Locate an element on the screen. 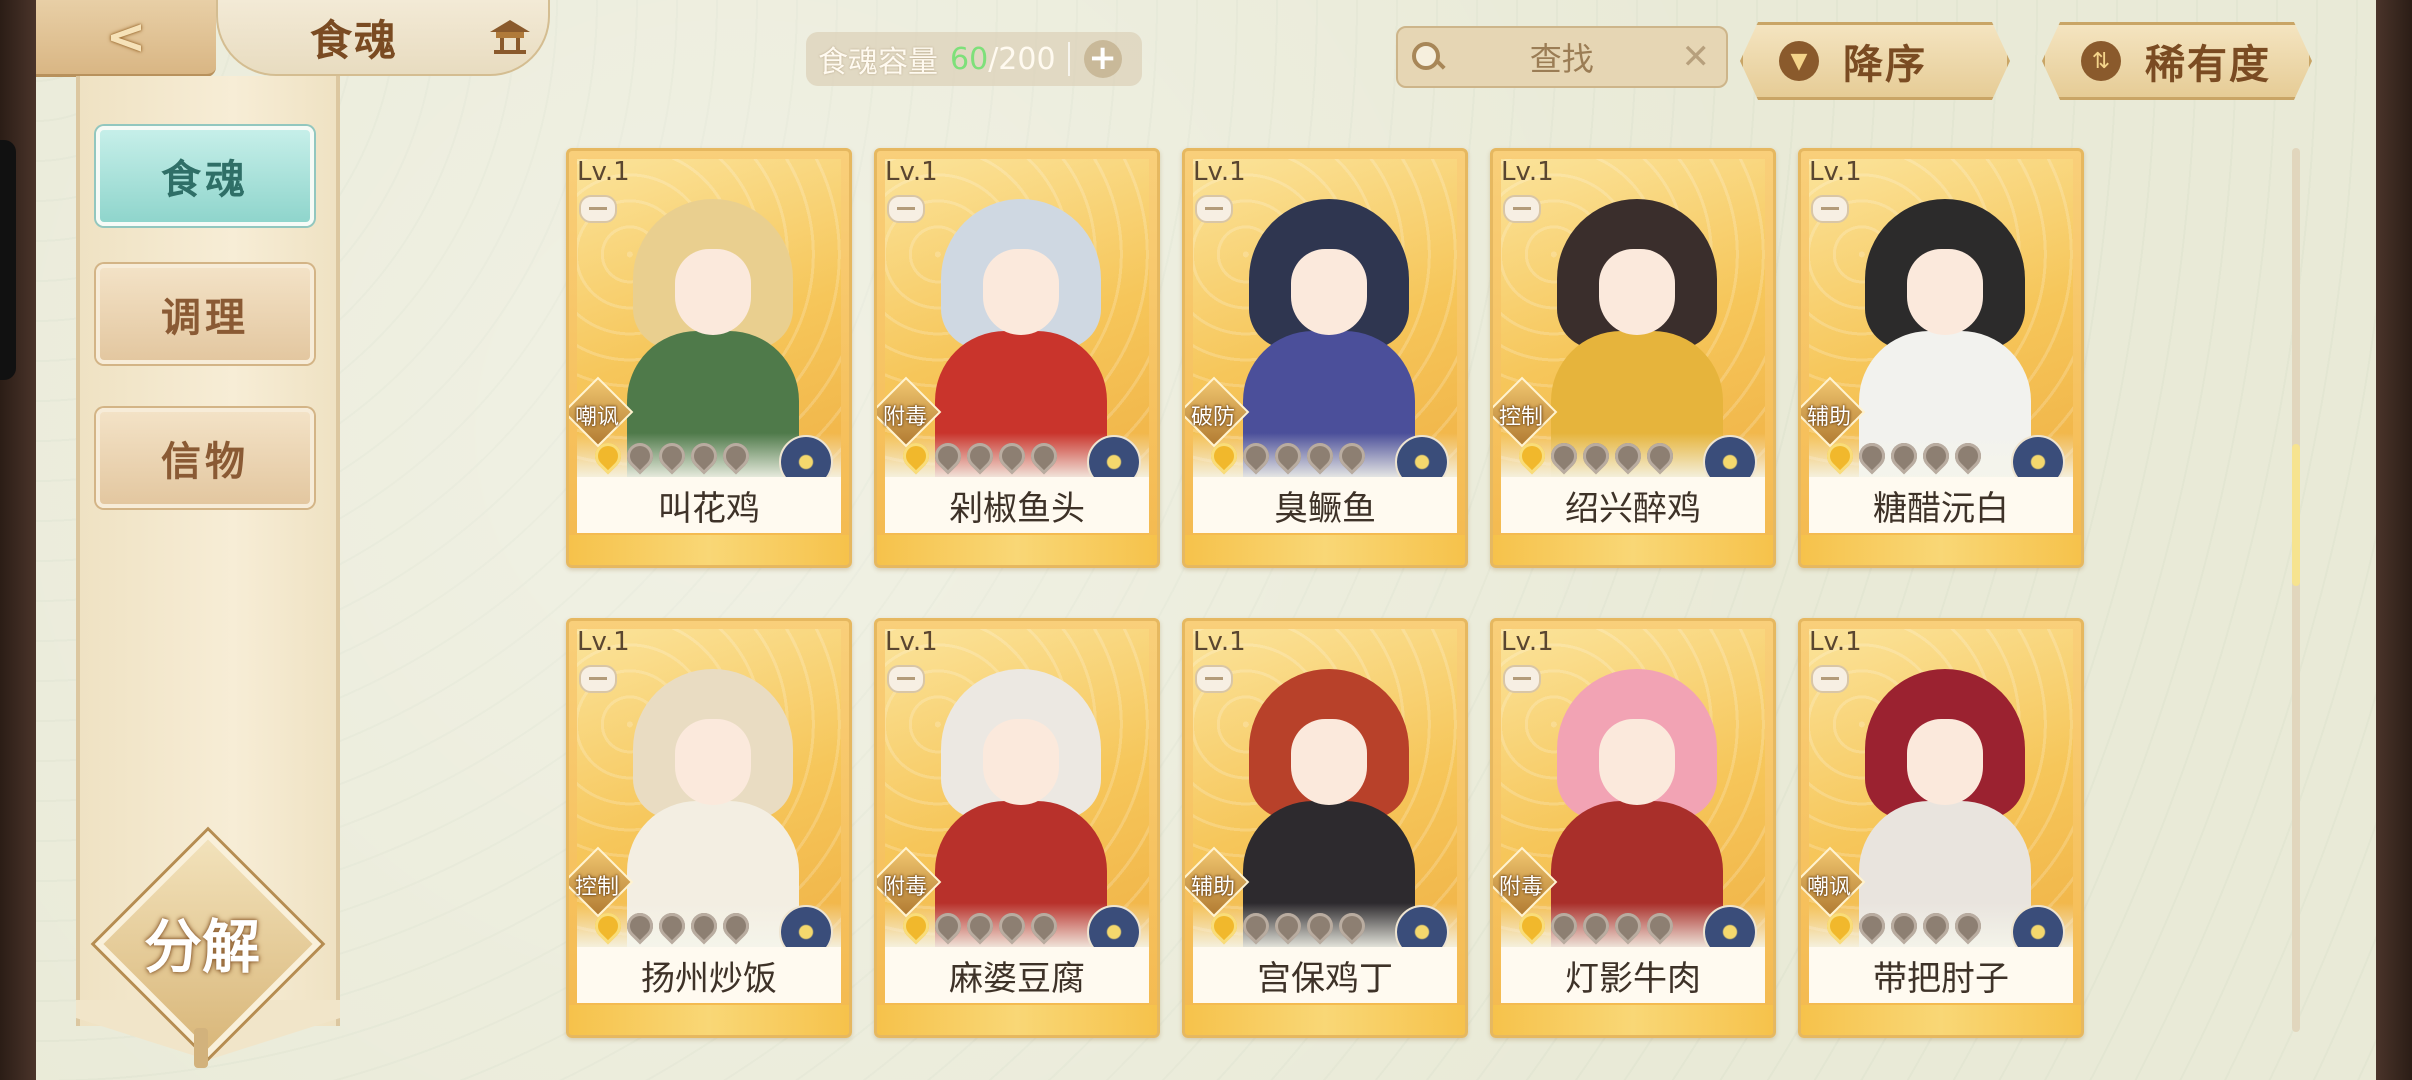 The image size is (2412, 1080). search-input: 查找 is located at coordinates (1562, 57).